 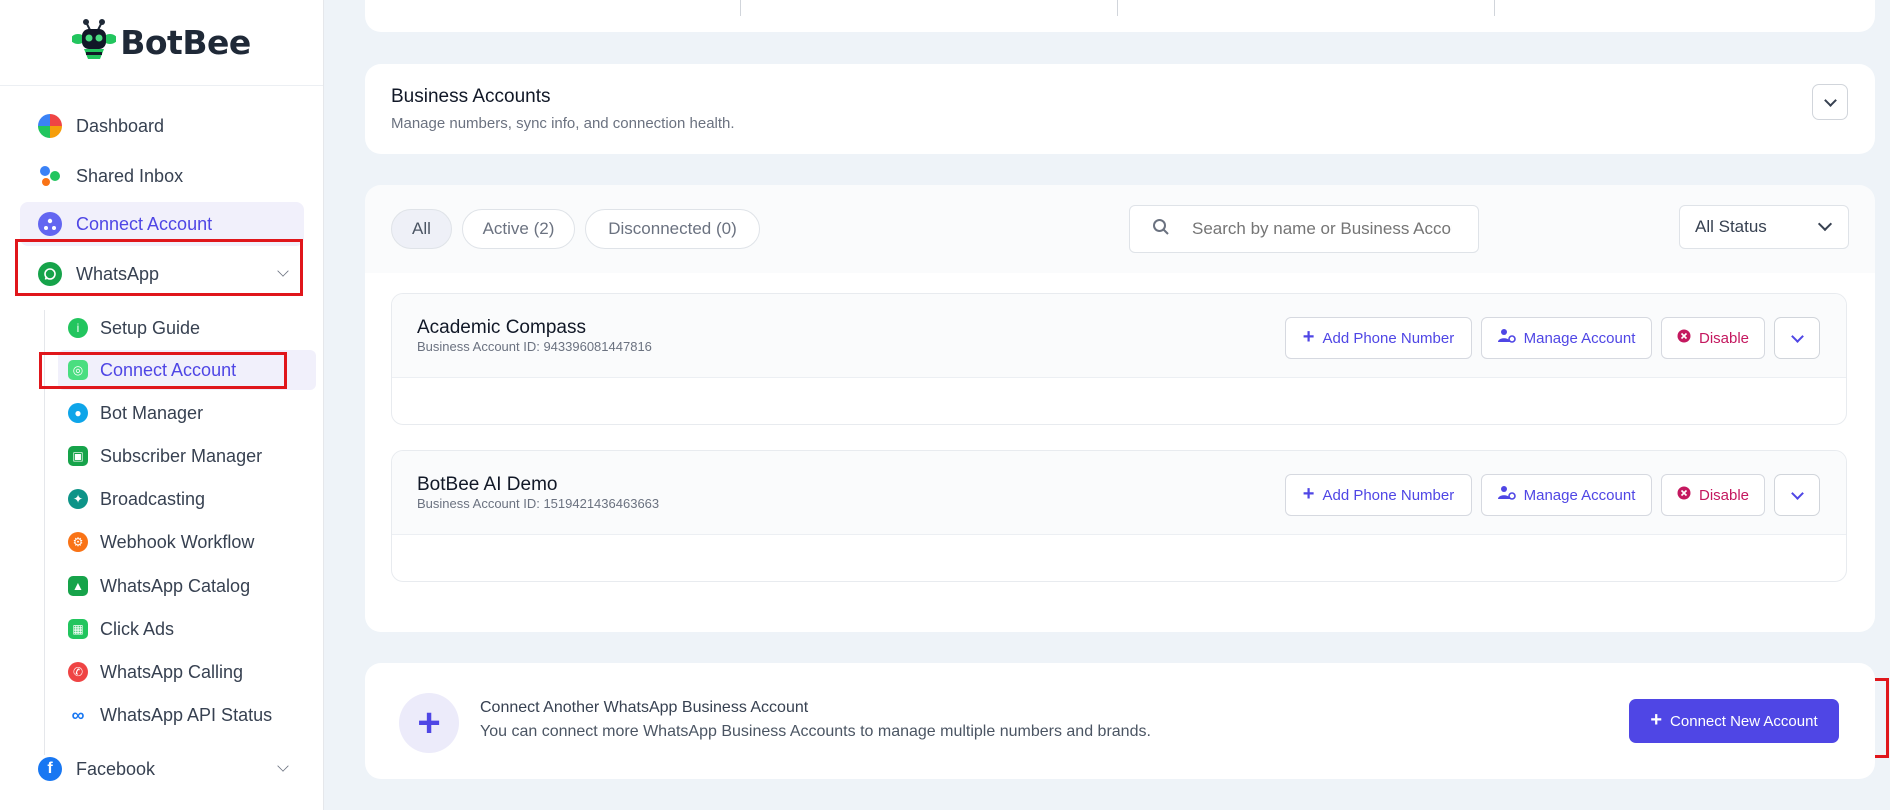 What do you see at coordinates (187, 629) in the screenshot?
I see `sidebar-subitem-click-ads: ▦ Click Ads` at bounding box center [187, 629].